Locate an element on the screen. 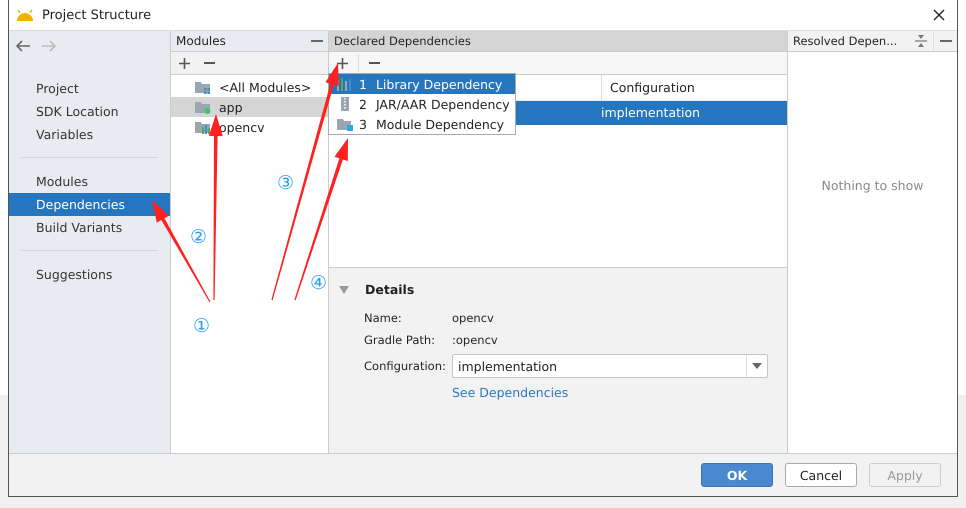 This screenshot has height=508, width=966. step-number: ① is located at coordinates (201, 326).